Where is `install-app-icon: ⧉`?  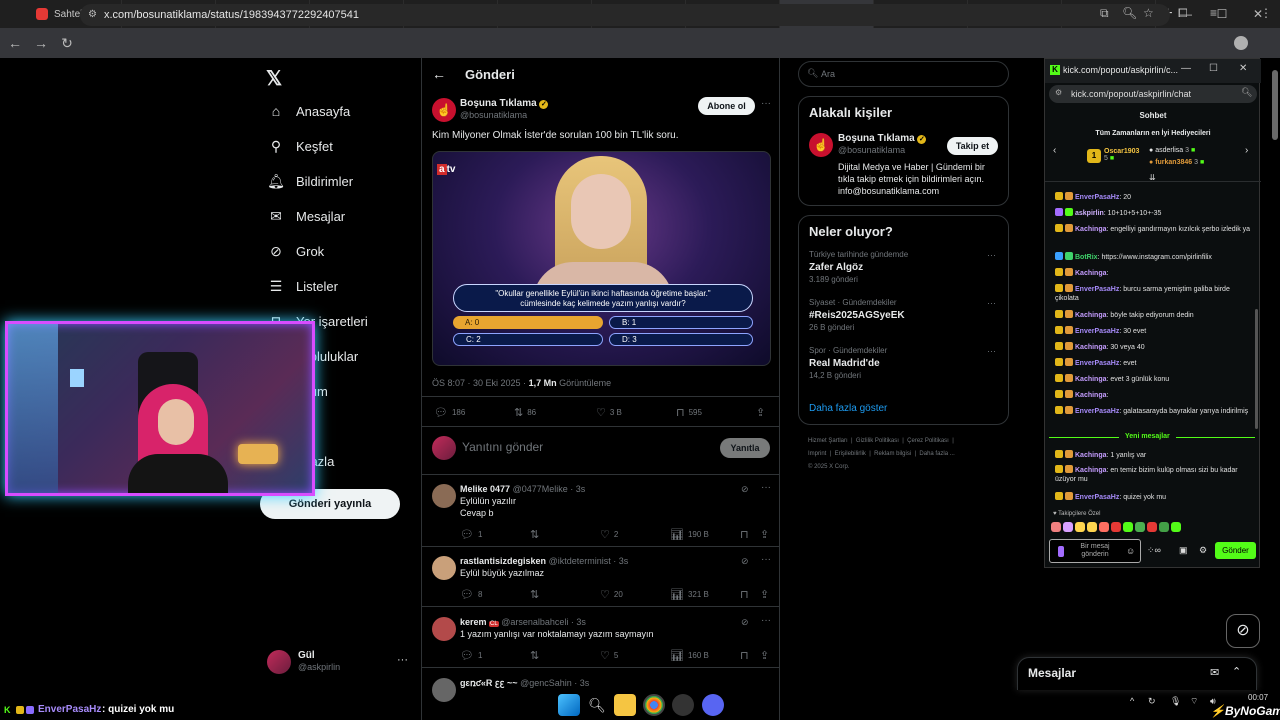
install-app-icon: ⧉ is located at coordinates (1104, 13).